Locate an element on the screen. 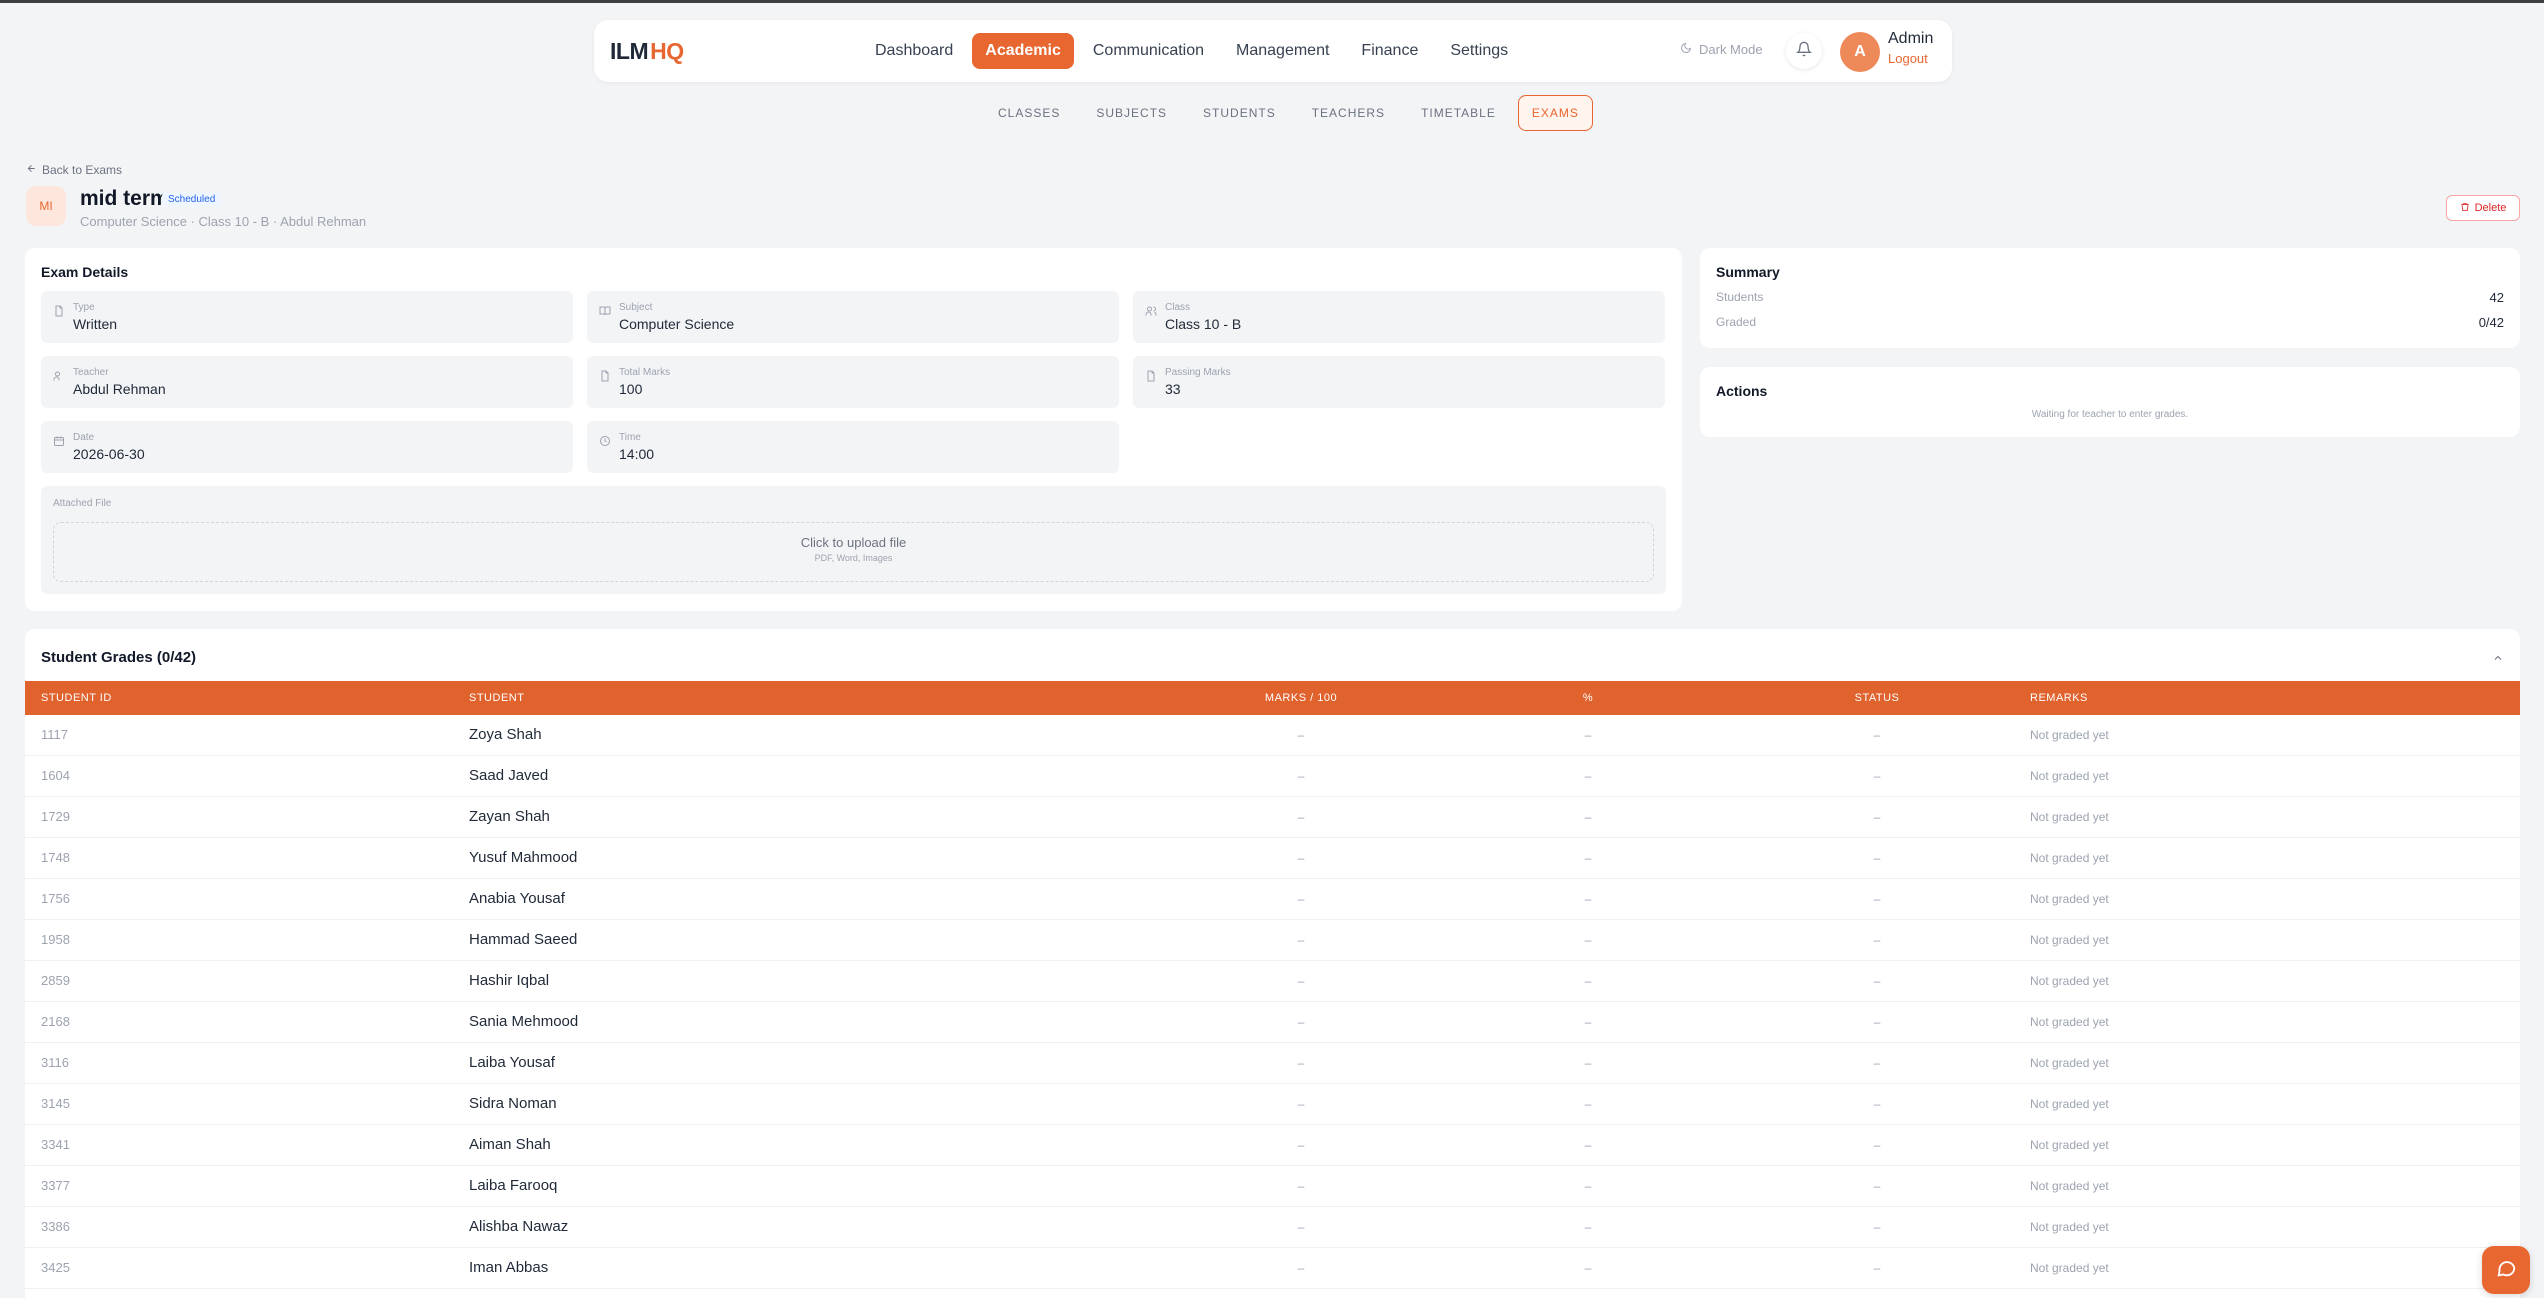 The height and width of the screenshot is (1298, 2544). tab-students: STUDENTS is located at coordinates (1239, 113).